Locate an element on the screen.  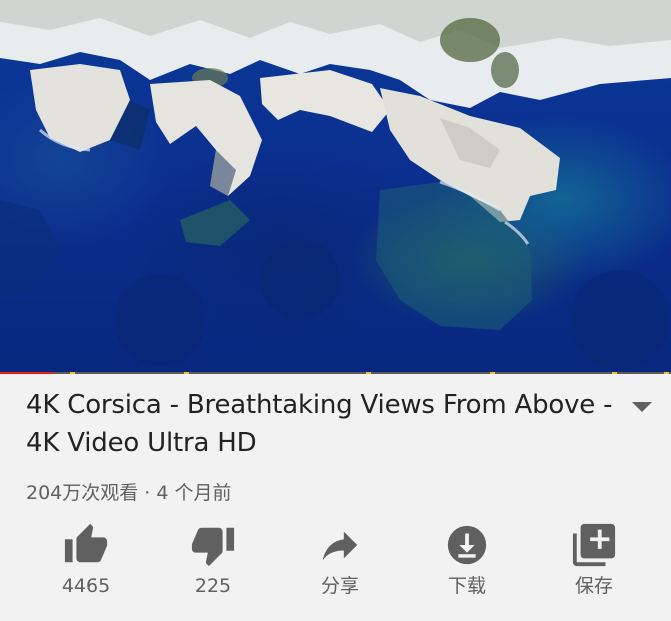
action-bar: 4465 225 分享 下载 保存 is located at coordinates (340, 567).